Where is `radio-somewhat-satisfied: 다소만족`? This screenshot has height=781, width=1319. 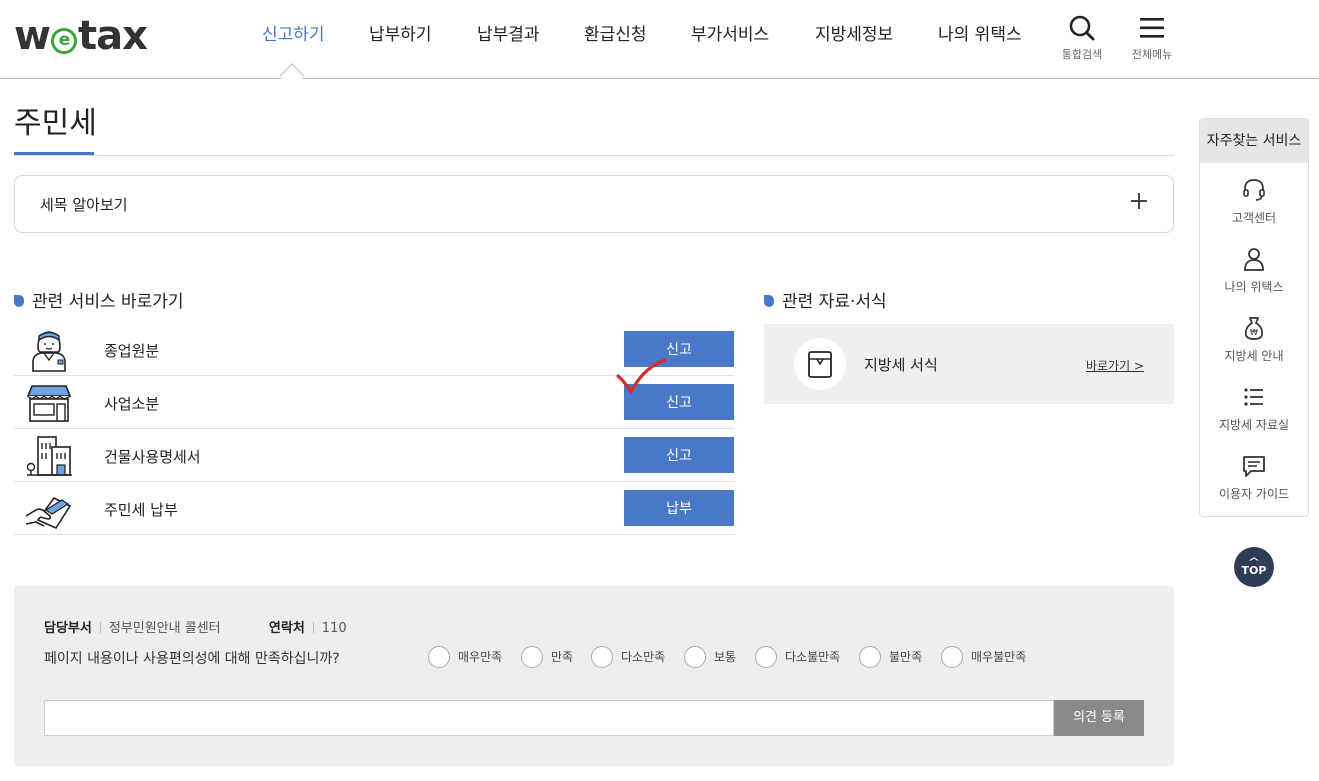 radio-somewhat-satisfied: 다소만족 is located at coordinates (628, 657).